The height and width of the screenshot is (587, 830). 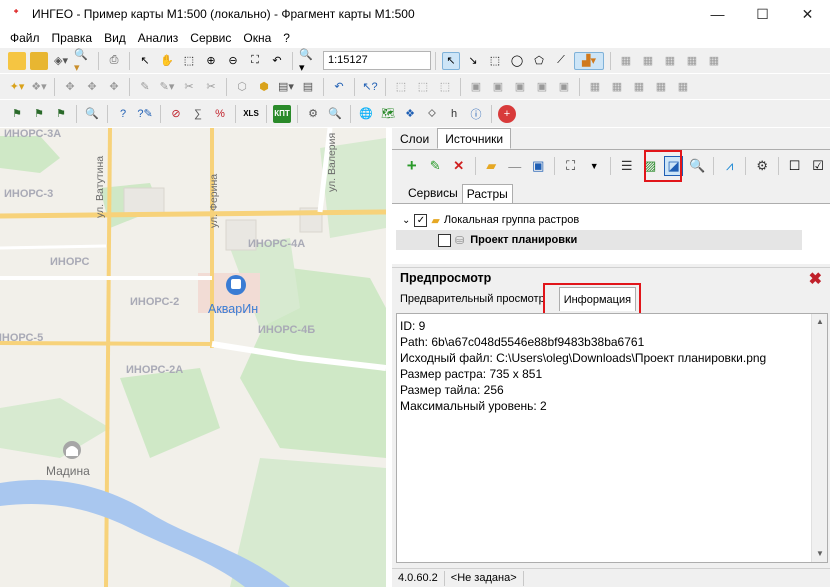 I want to click on edit-tool-2-icon: ✥, so click(x=92, y=87).